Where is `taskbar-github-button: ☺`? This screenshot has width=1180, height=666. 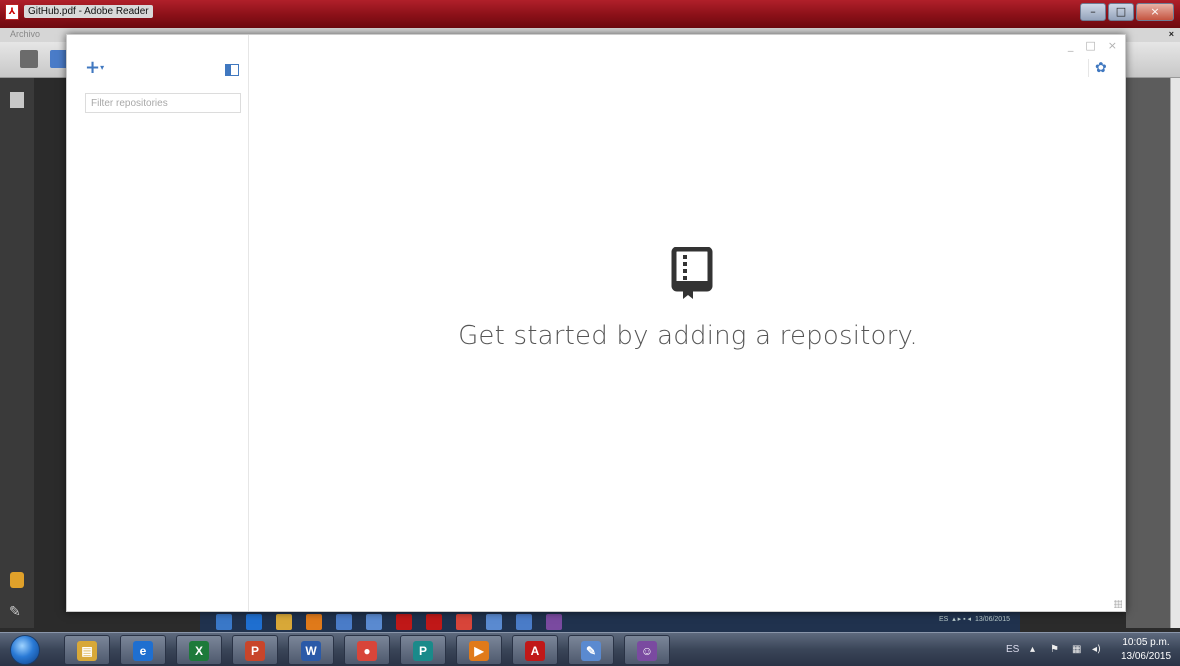 taskbar-github-button: ☺ is located at coordinates (647, 650).